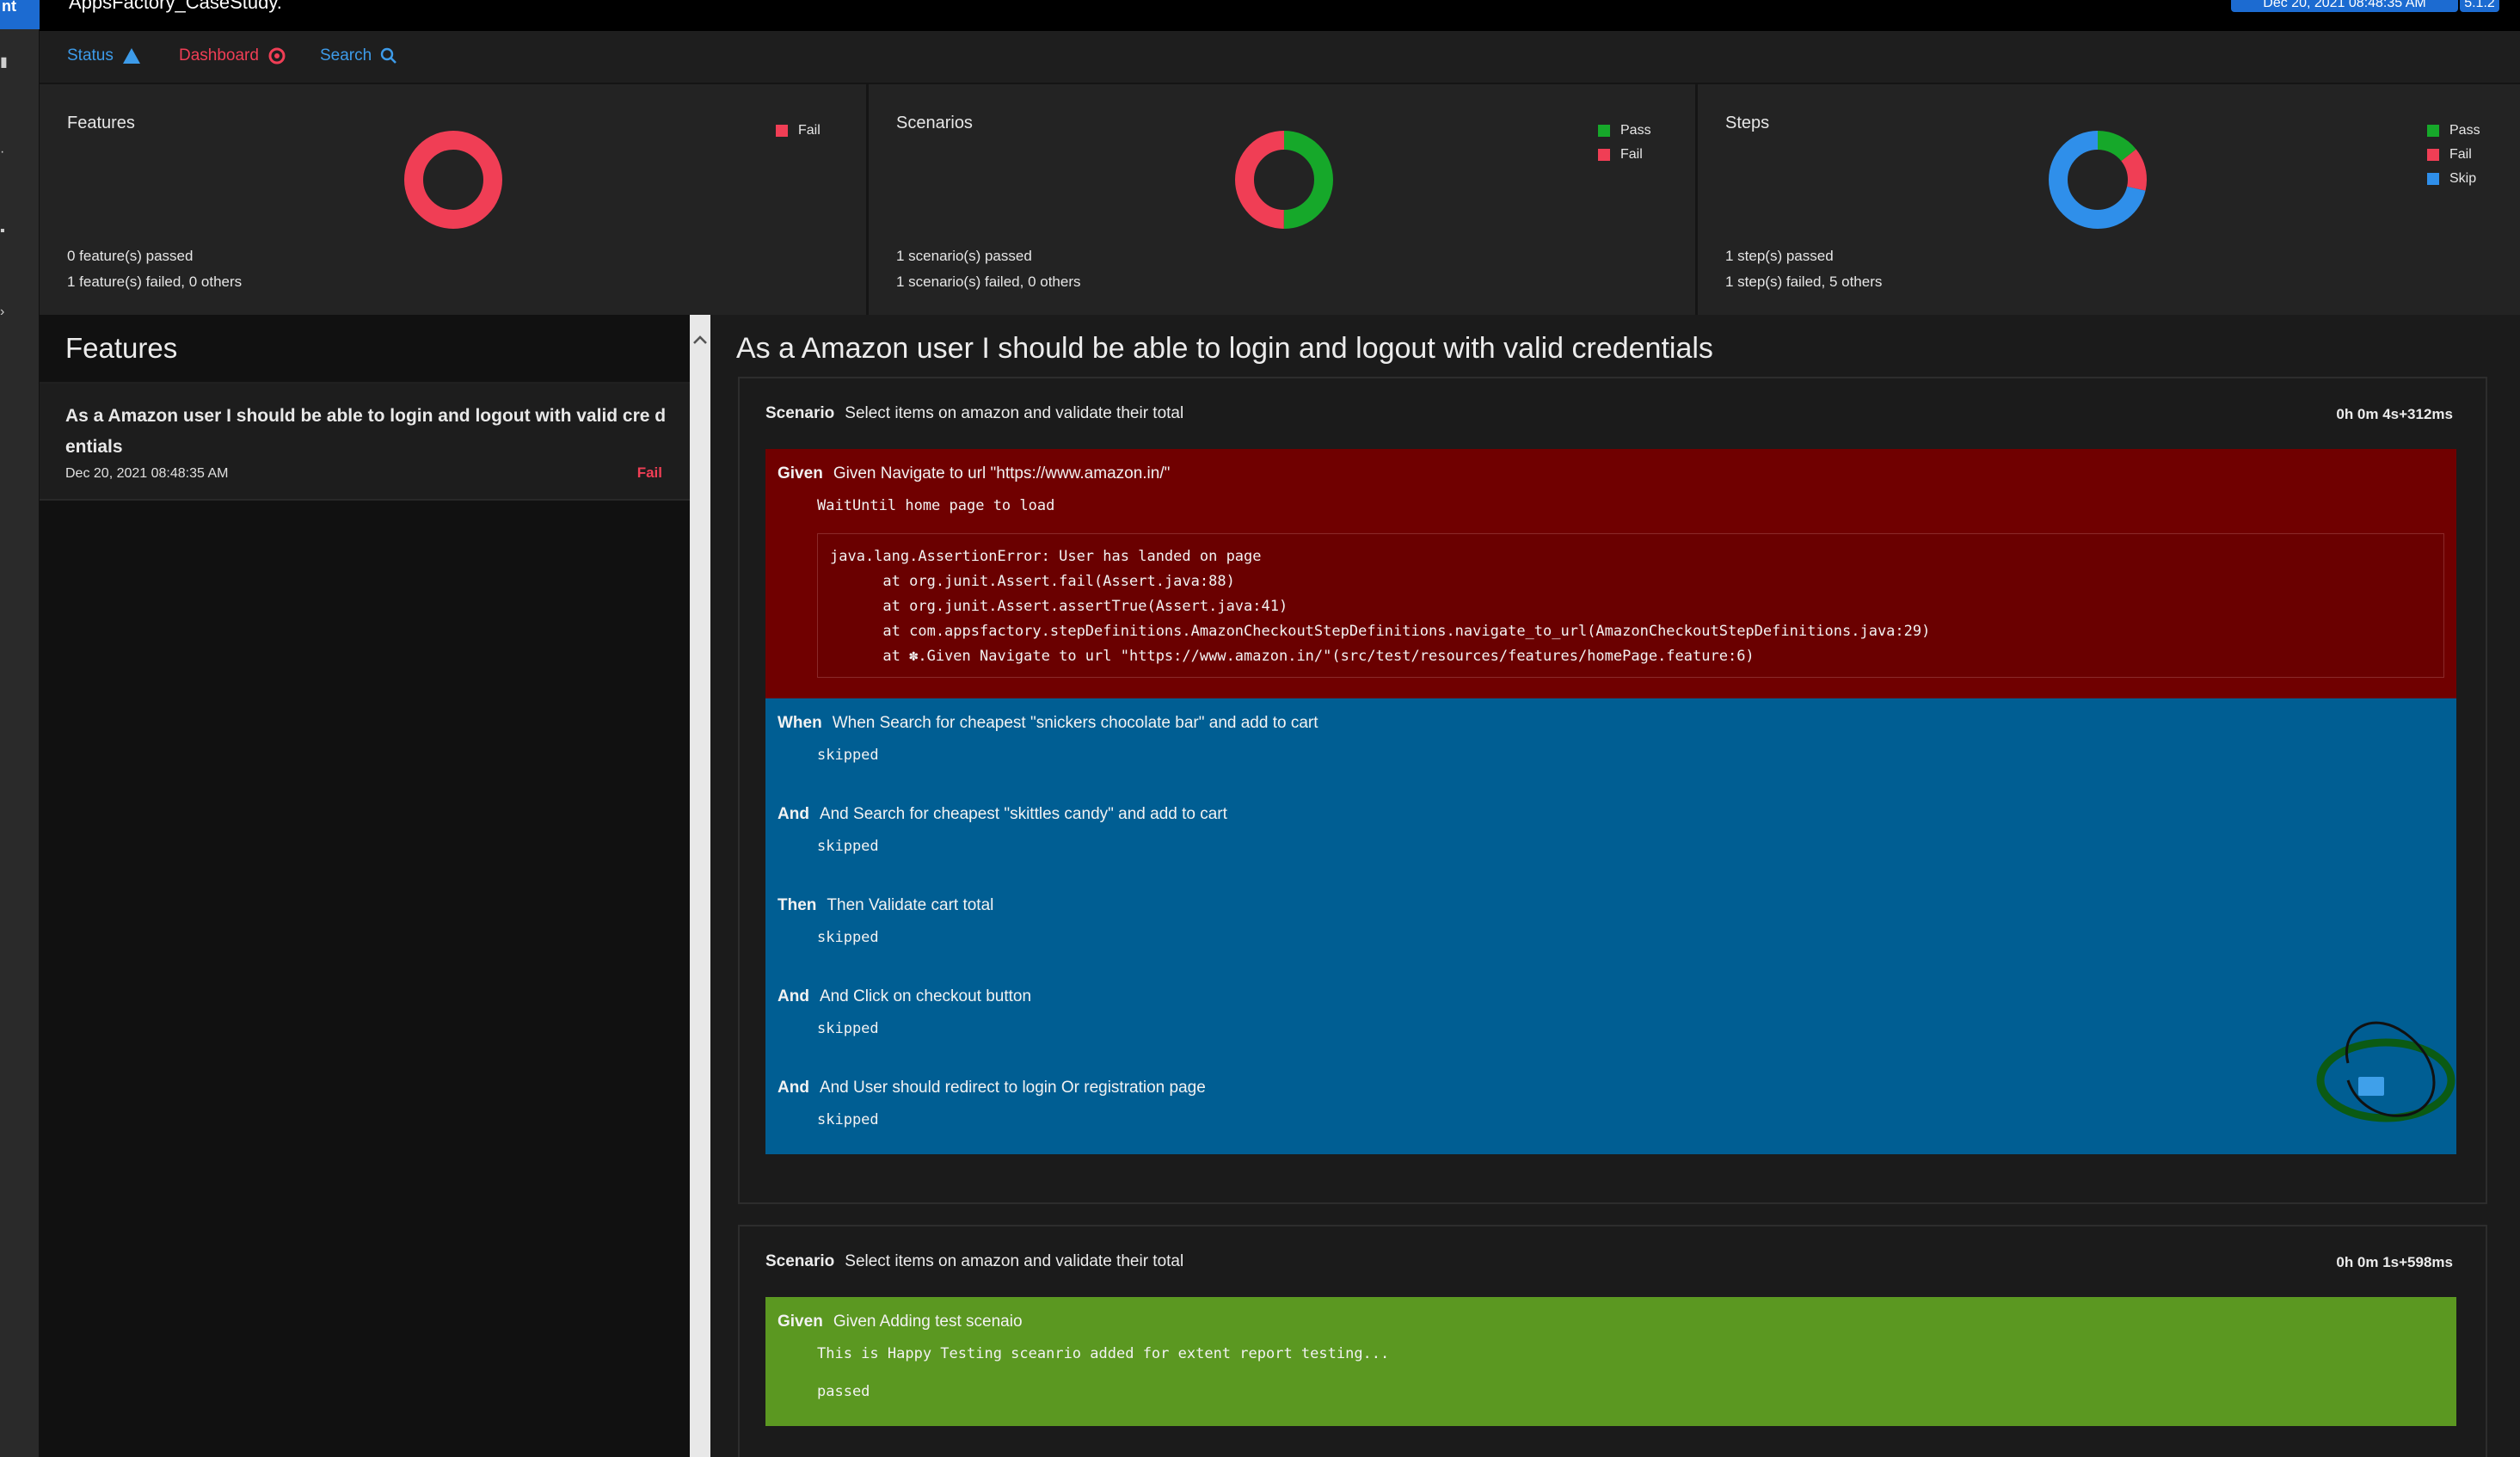  I want to click on scenario-duration: 0h 0m 1s+598ms, so click(2395, 1262).